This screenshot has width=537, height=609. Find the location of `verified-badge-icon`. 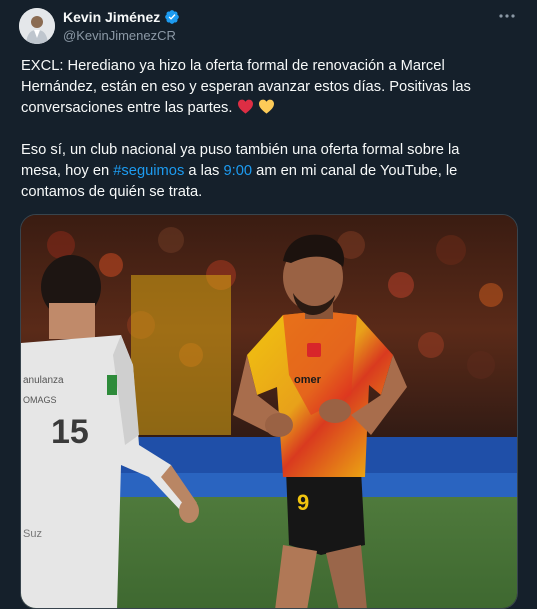

verified-badge-icon is located at coordinates (172, 17).